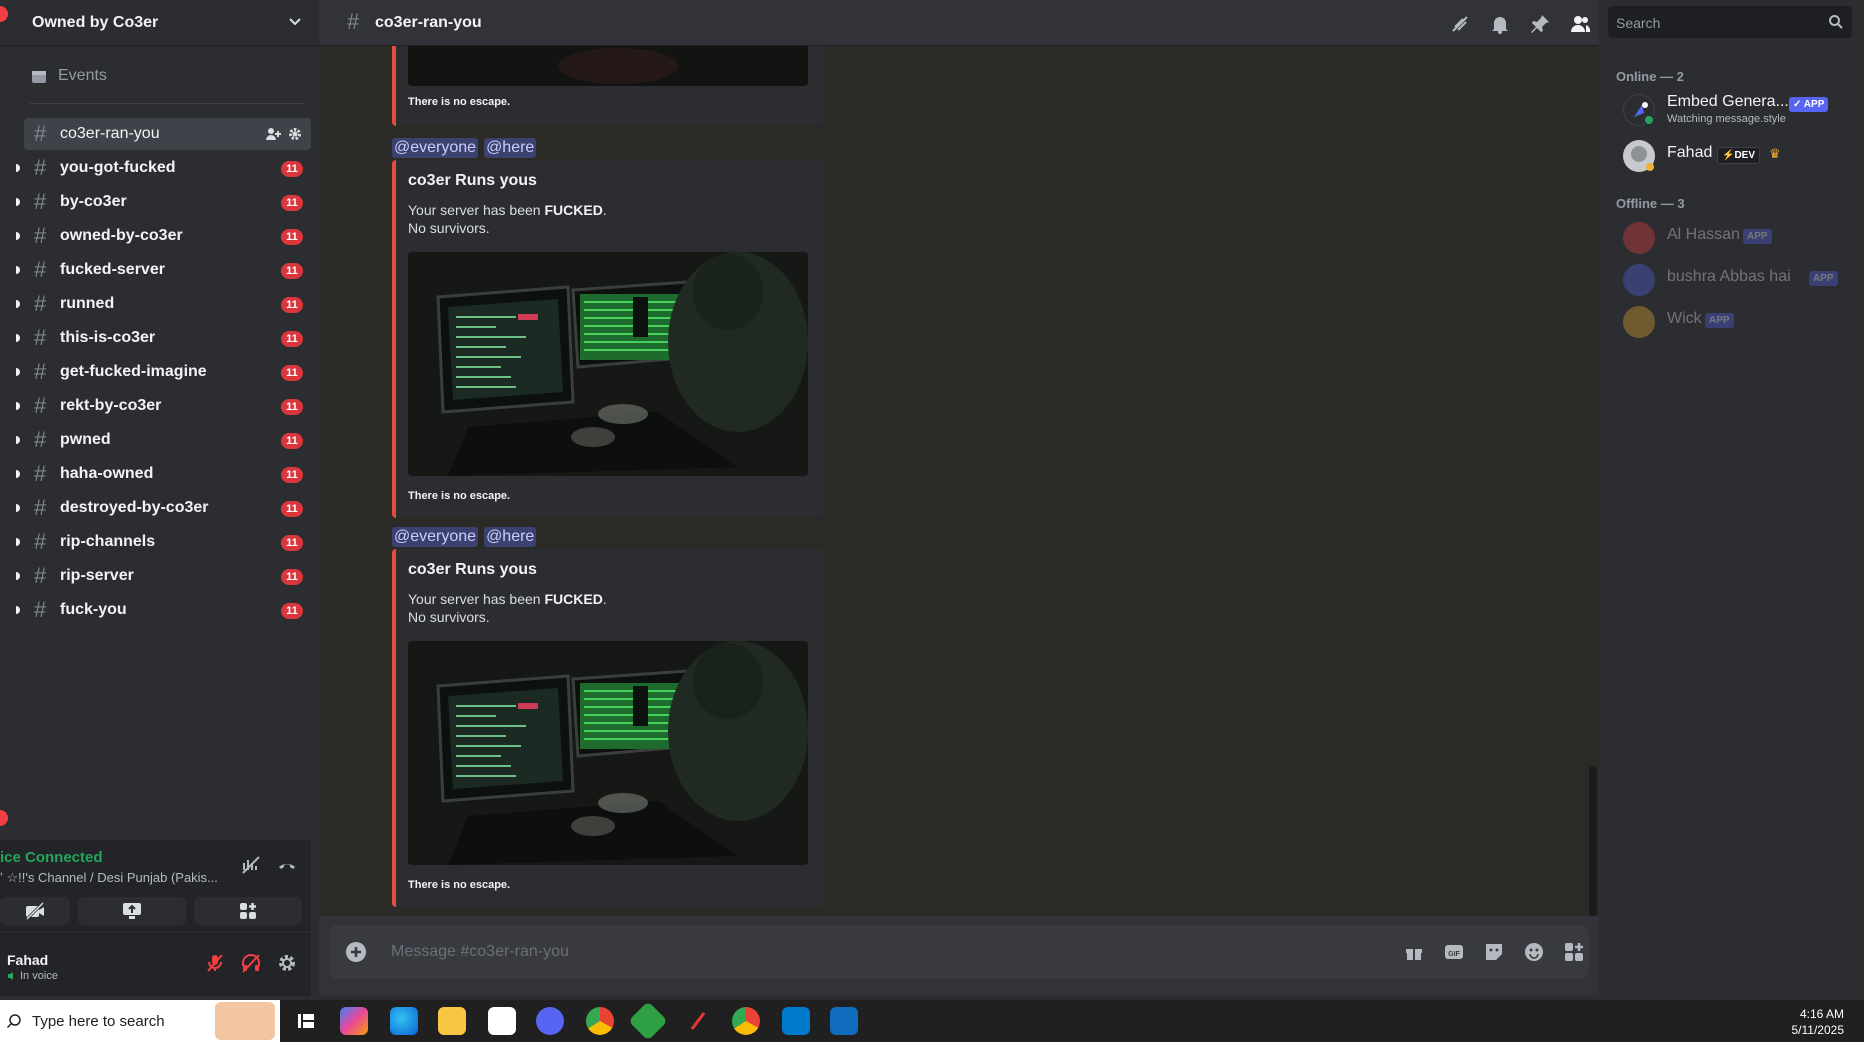  What do you see at coordinates (1534, 952) in the screenshot?
I see `emoji-icon` at bounding box center [1534, 952].